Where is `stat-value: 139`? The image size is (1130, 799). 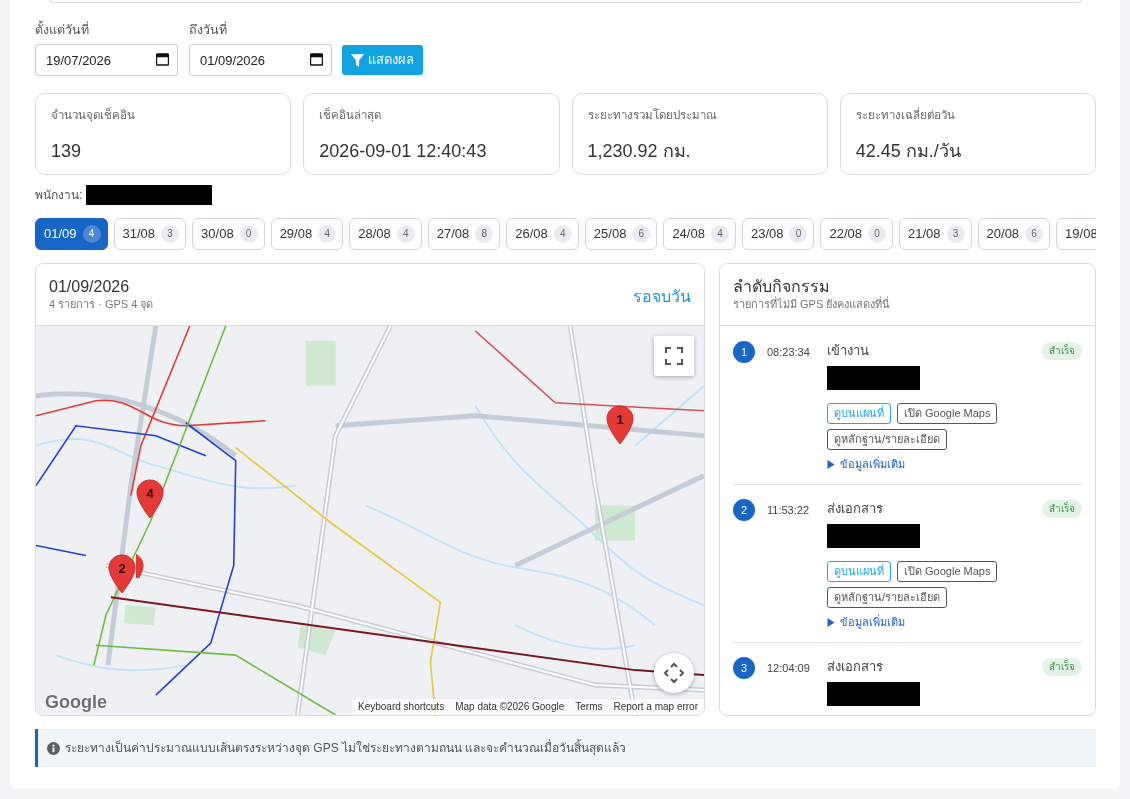 stat-value: 139 is located at coordinates (67, 151).